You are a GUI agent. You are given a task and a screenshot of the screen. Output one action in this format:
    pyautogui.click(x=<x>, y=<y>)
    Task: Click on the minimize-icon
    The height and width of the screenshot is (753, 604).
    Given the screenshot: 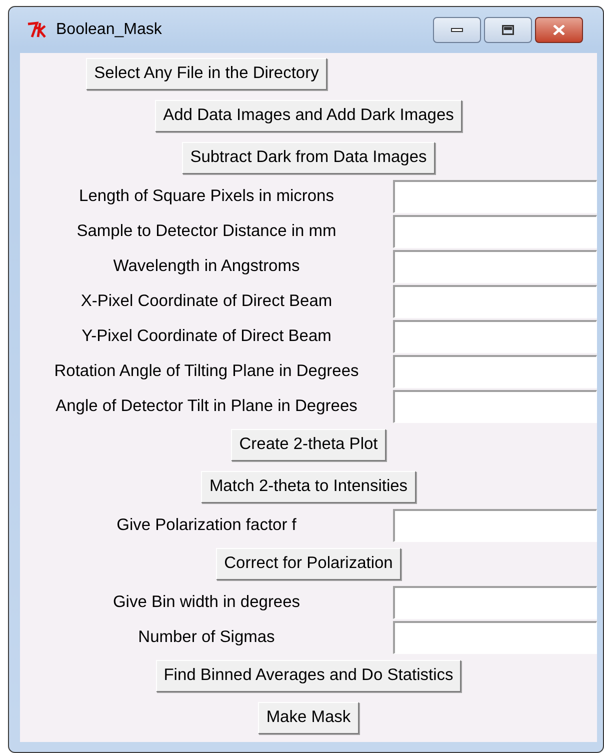 What is the action you would take?
    pyautogui.click(x=457, y=30)
    